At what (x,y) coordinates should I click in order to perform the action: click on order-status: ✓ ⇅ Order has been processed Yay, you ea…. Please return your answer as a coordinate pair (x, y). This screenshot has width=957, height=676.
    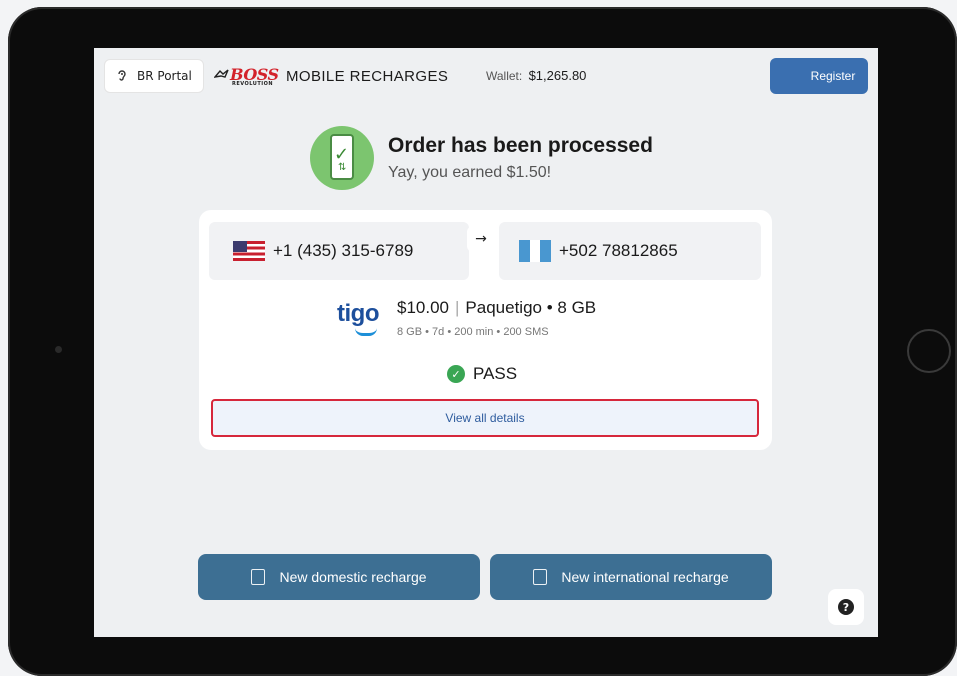
    Looking at the image, I should click on (500, 159).